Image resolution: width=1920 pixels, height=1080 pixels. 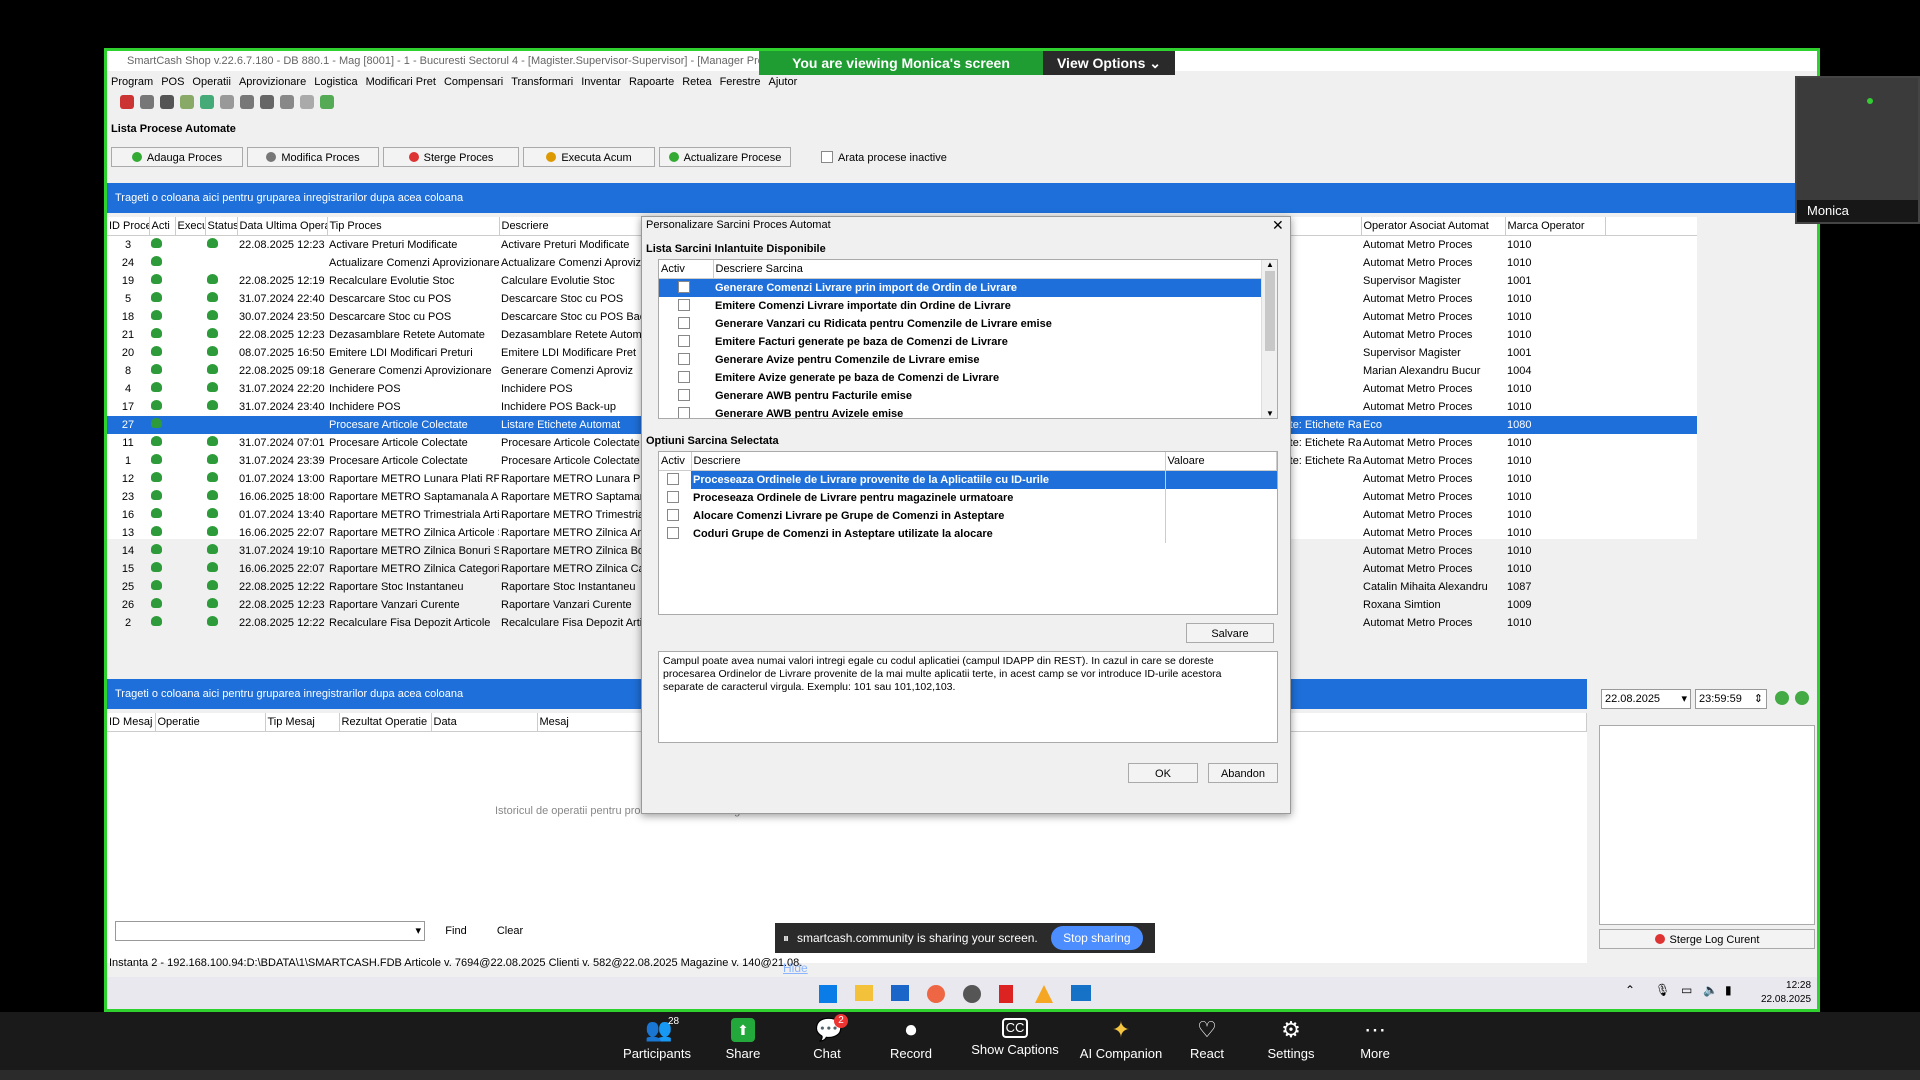 I want to click on add-process-button: Adauga Proces, so click(x=177, y=157).